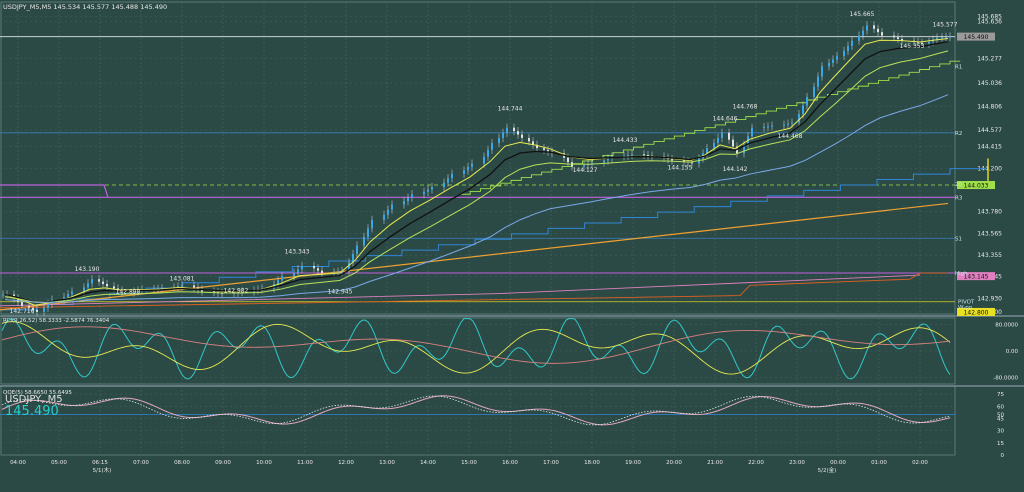 This screenshot has height=492, width=1024. Describe the element at coordinates (37, 393) in the screenshot. I see `qqe-title: QQE(5) 58.6650 55.6495` at that location.